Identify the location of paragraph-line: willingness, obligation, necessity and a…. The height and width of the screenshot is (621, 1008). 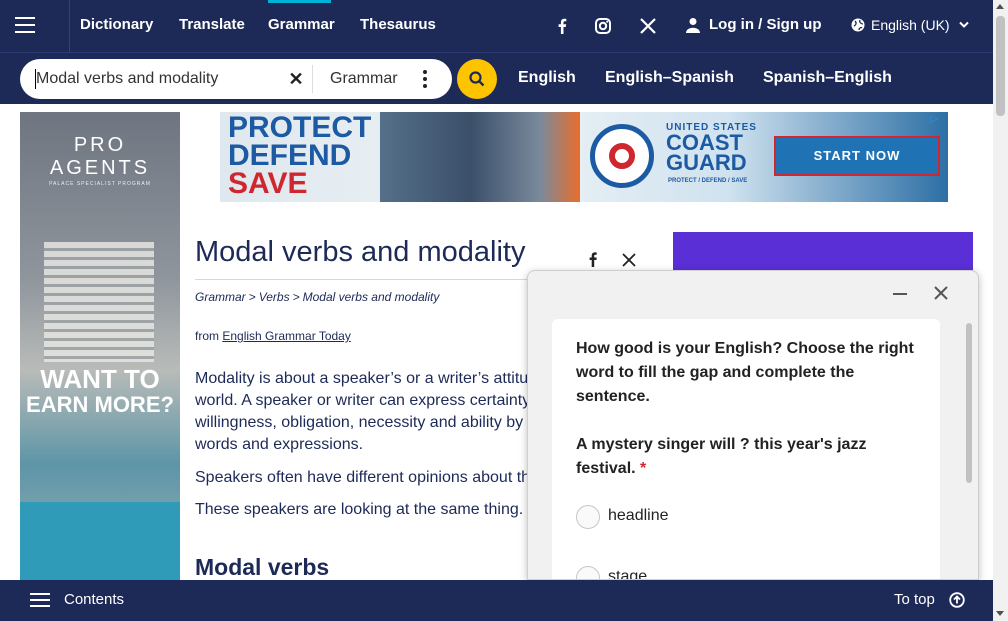
(359, 422).